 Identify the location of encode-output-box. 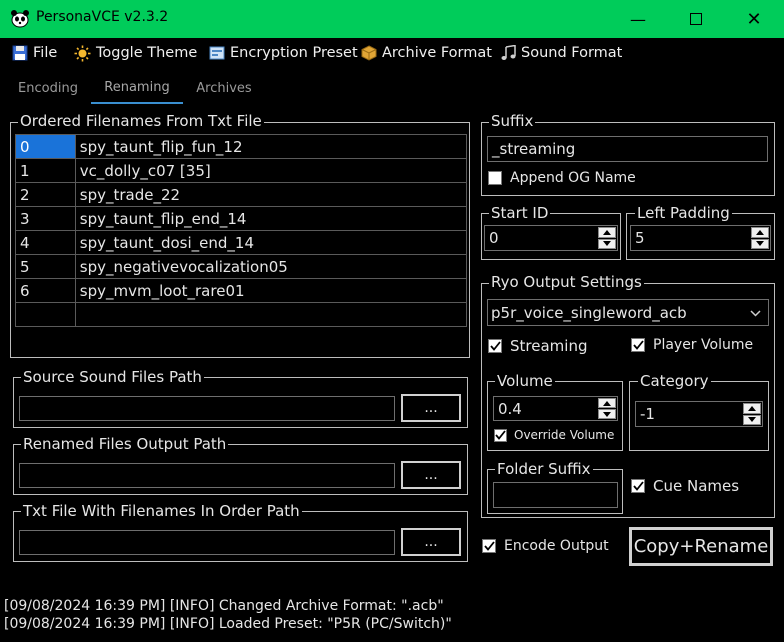
(489, 546).